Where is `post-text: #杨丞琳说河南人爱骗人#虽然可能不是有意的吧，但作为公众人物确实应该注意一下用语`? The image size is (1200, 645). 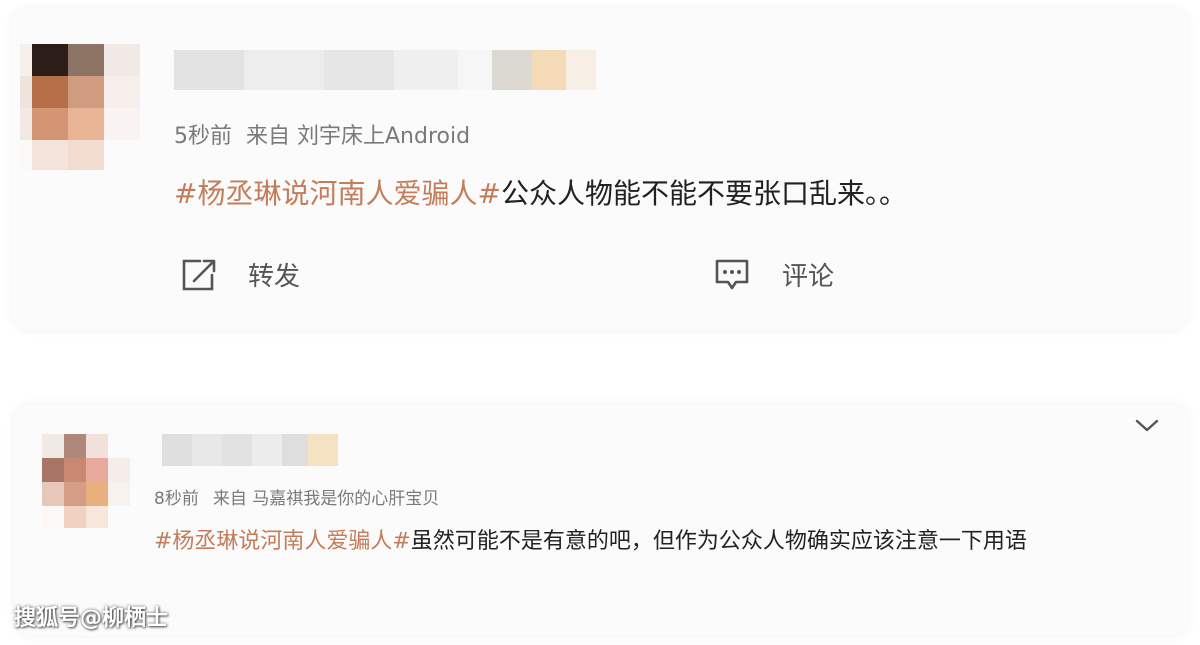 post-text: #杨丞琳说河南人爱骗人#虽然可能不是有意的吧，但作为公众人物确实应该注意一下用语 is located at coordinates (659, 542).